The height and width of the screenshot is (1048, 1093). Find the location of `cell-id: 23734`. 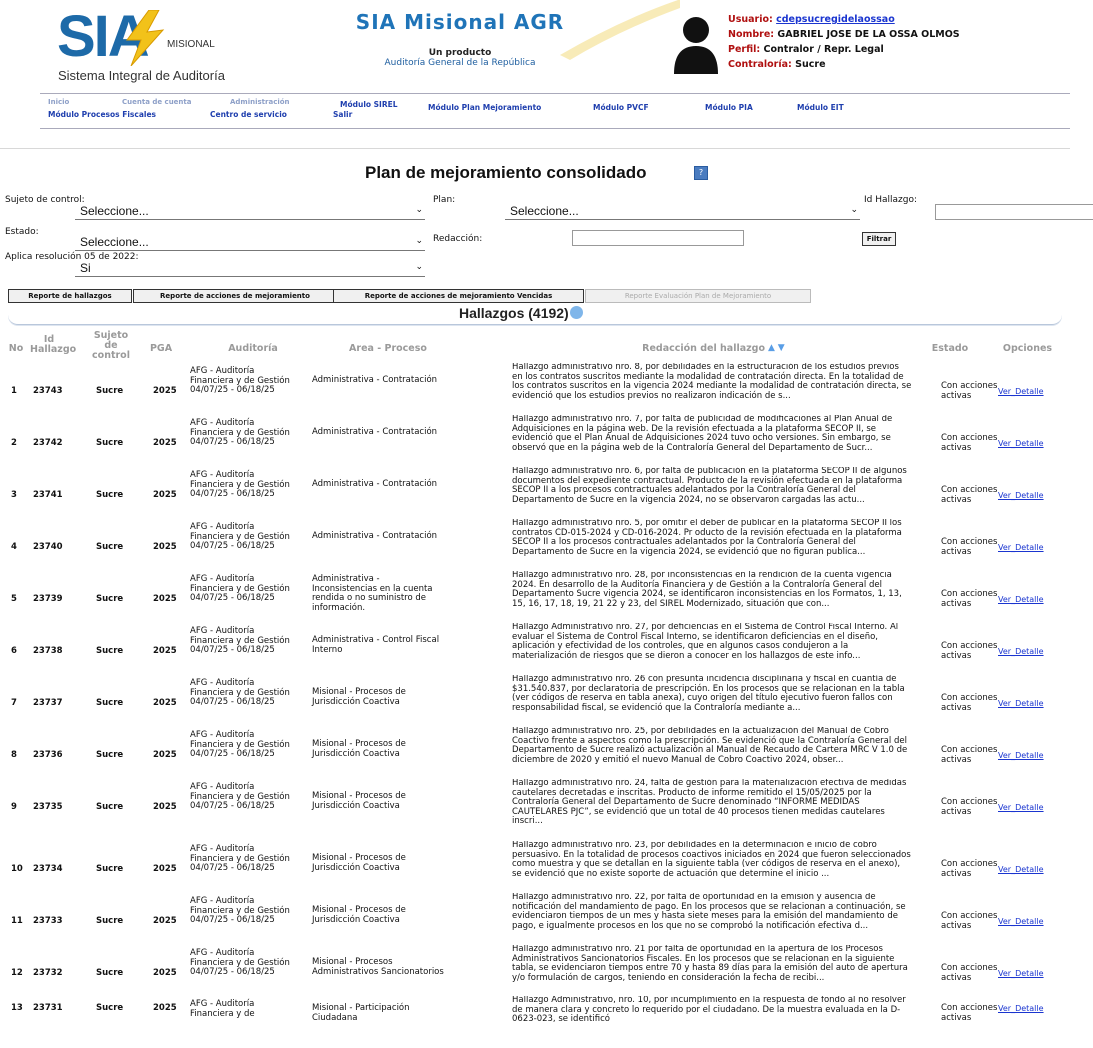

cell-id: 23734 is located at coordinates (48, 869).